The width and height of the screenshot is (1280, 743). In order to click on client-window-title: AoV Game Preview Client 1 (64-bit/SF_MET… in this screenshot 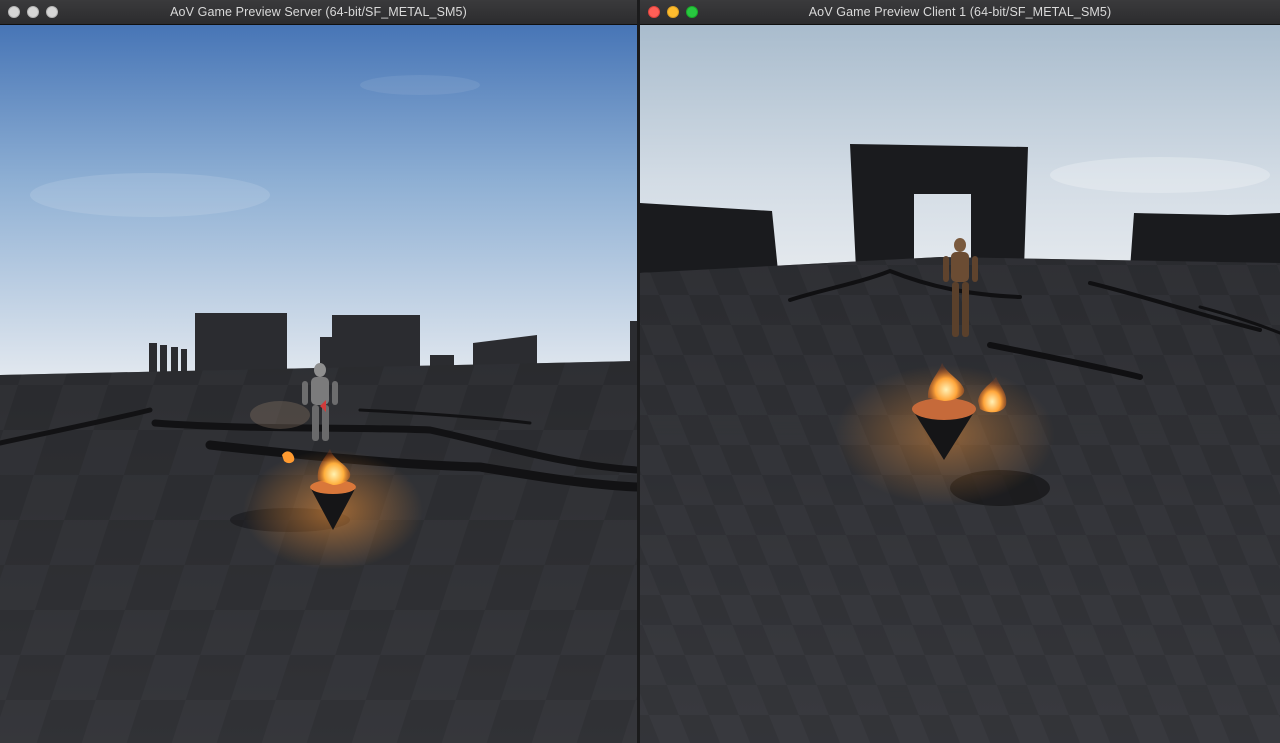, I will do `click(960, 12)`.